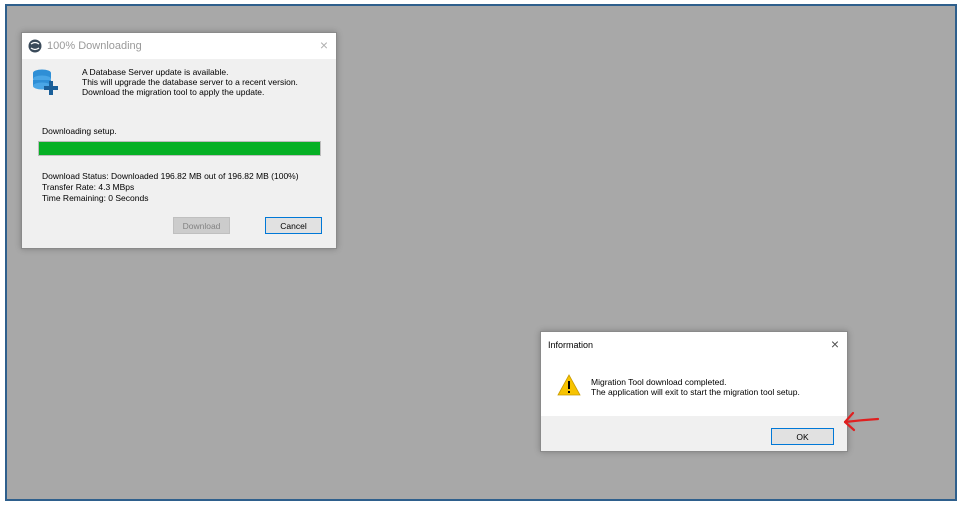 This screenshot has width=964, height=508. I want to click on warning-icon, so click(569, 385).